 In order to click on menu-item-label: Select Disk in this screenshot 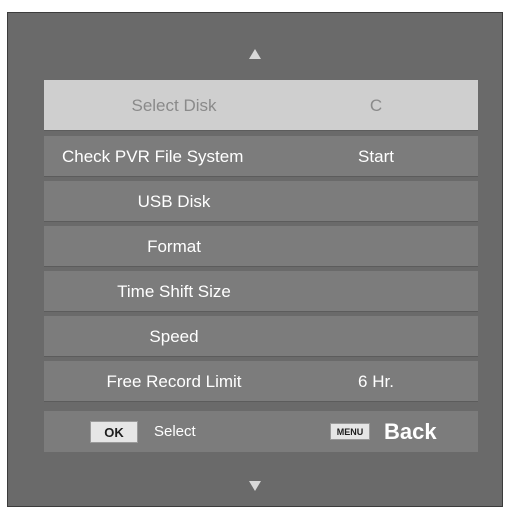, I will do `click(174, 105)`.